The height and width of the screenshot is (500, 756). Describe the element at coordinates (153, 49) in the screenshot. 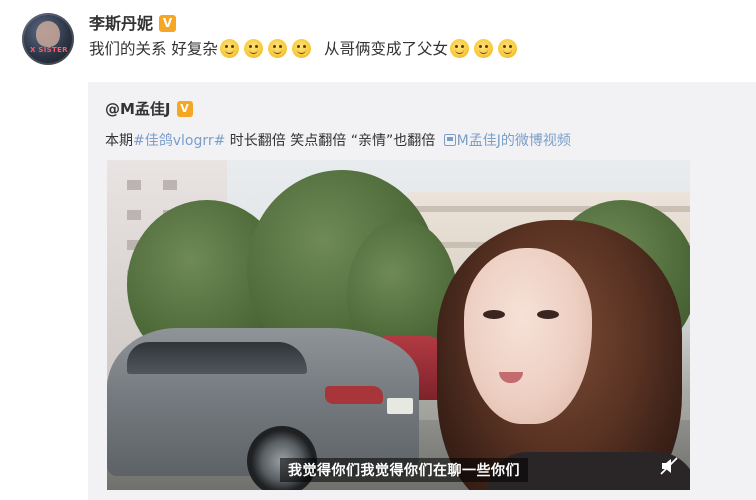

I see `post-text-part1: 我们的关系 好复杂` at that location.